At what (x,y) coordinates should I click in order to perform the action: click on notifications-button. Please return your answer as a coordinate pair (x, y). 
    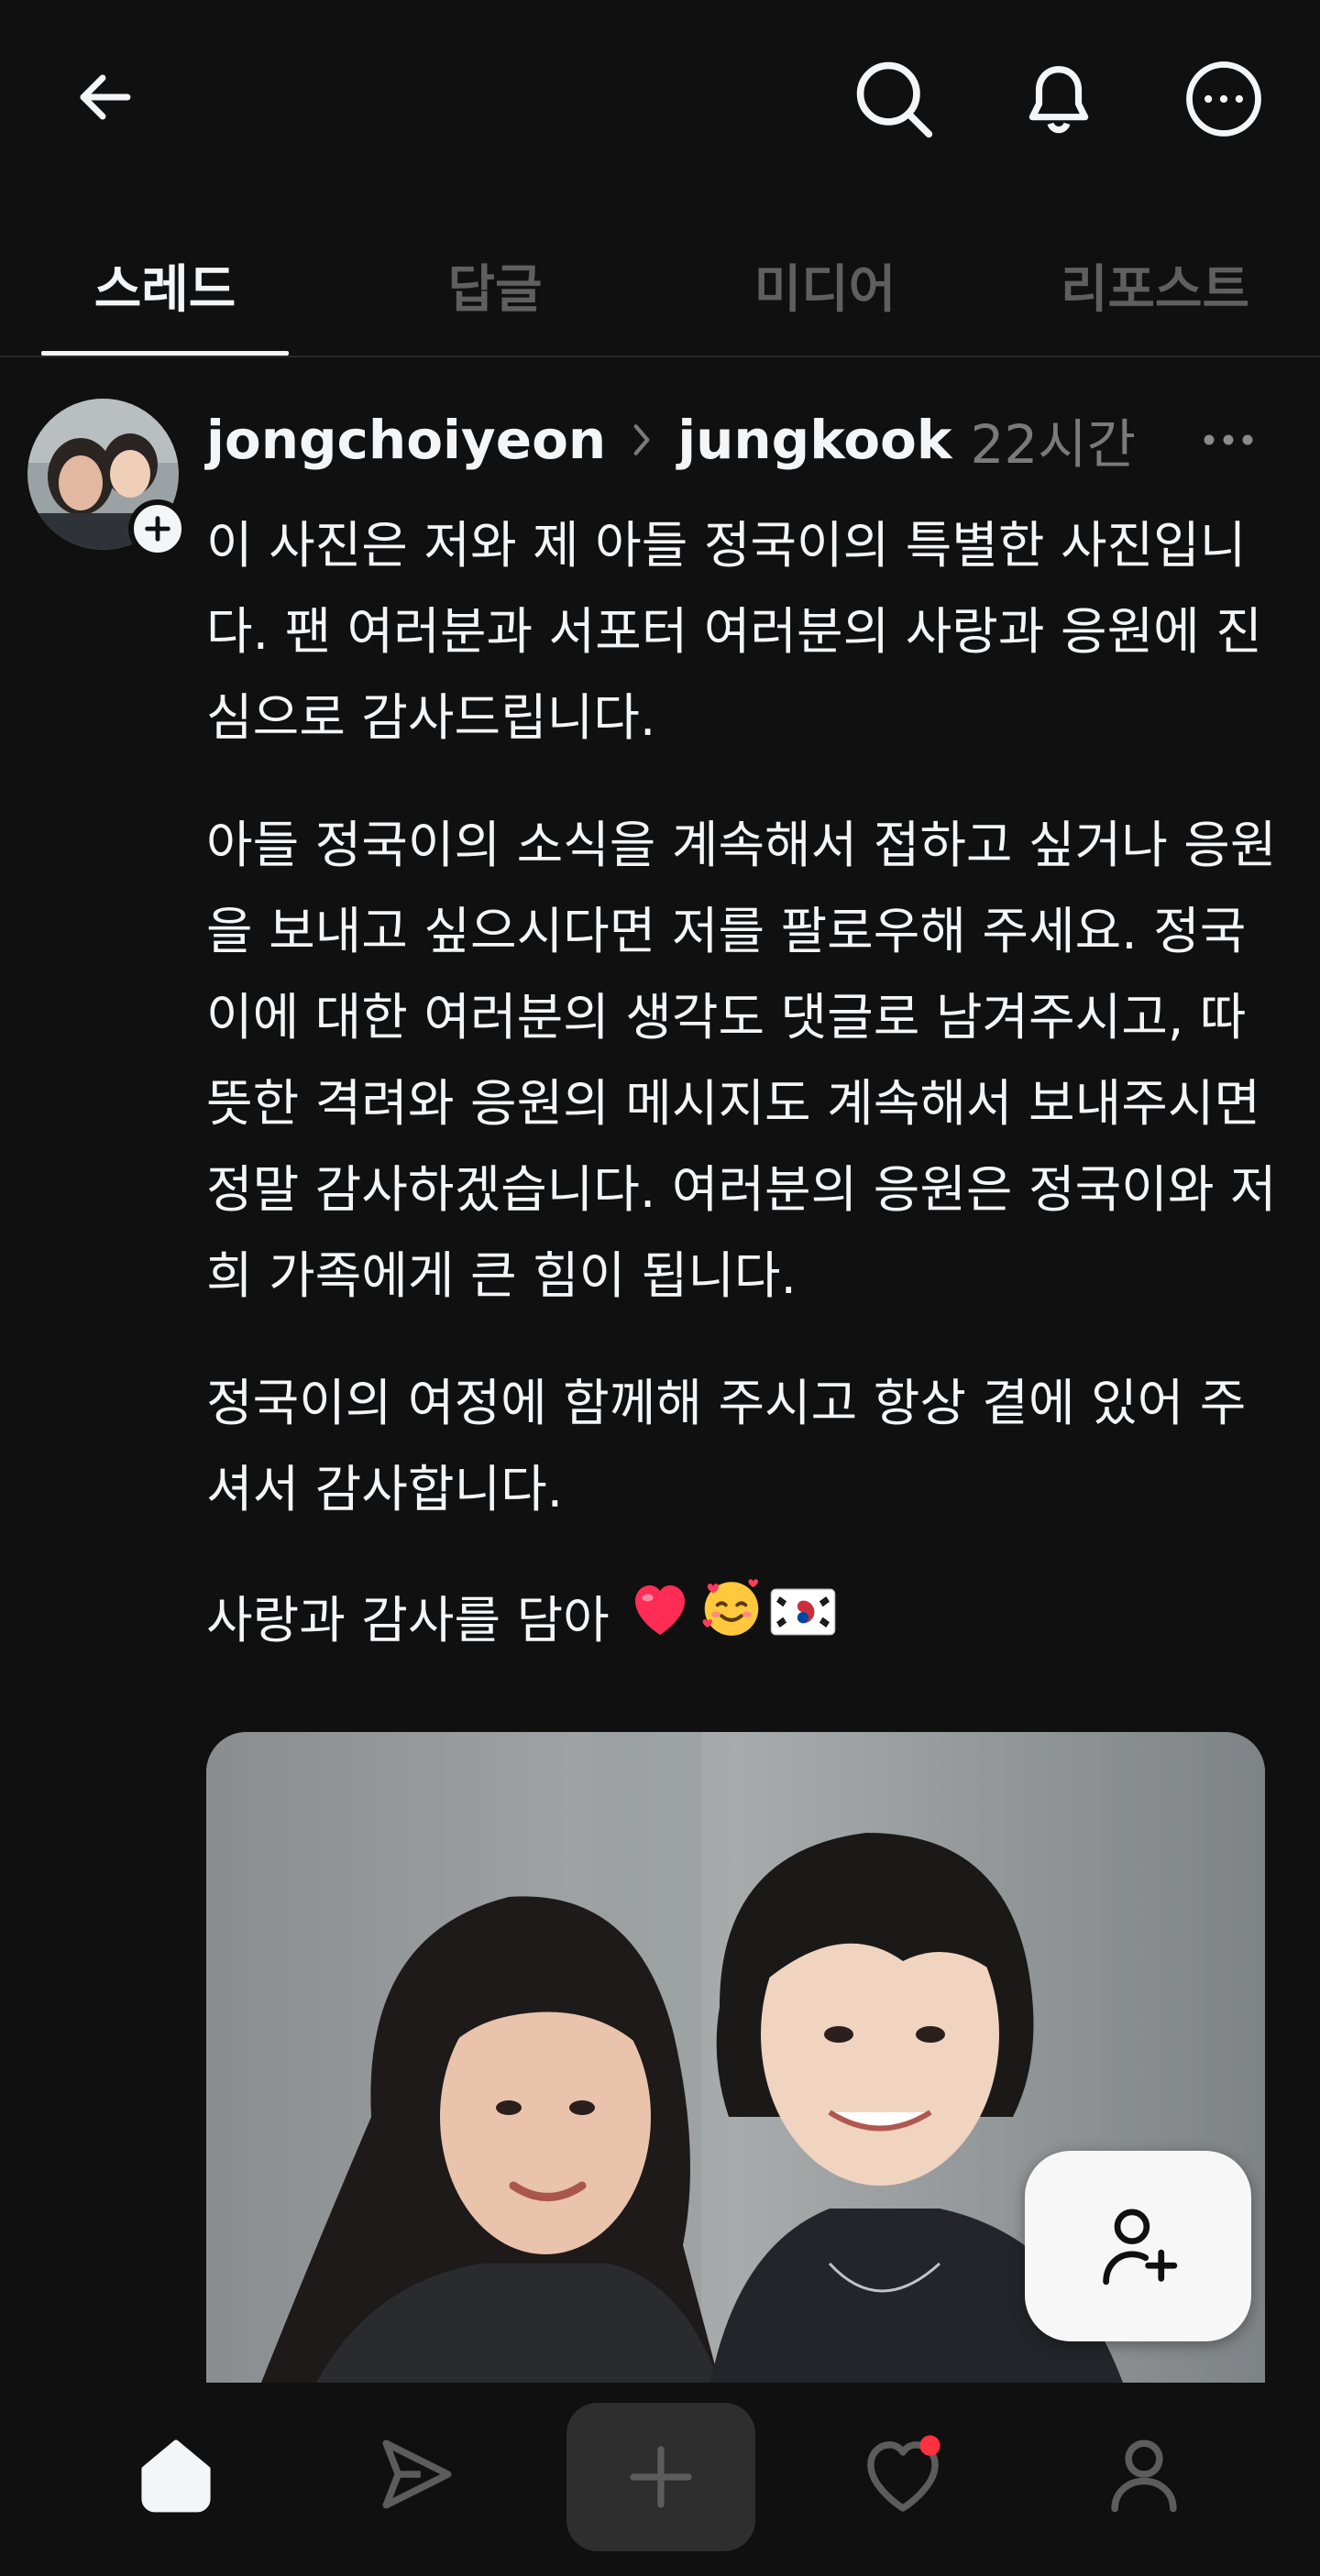
    Looking at the image, I should click on (1059, 99).